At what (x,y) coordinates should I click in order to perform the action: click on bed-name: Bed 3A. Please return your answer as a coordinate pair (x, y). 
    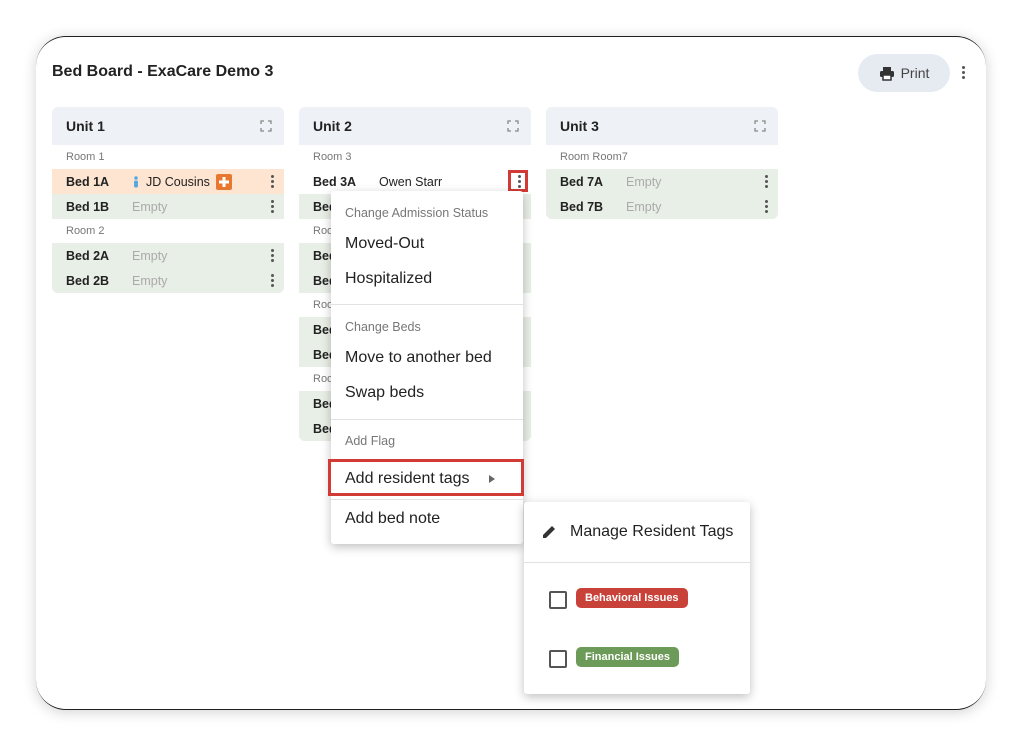
    Looking at the image, I should click on (335, 181).